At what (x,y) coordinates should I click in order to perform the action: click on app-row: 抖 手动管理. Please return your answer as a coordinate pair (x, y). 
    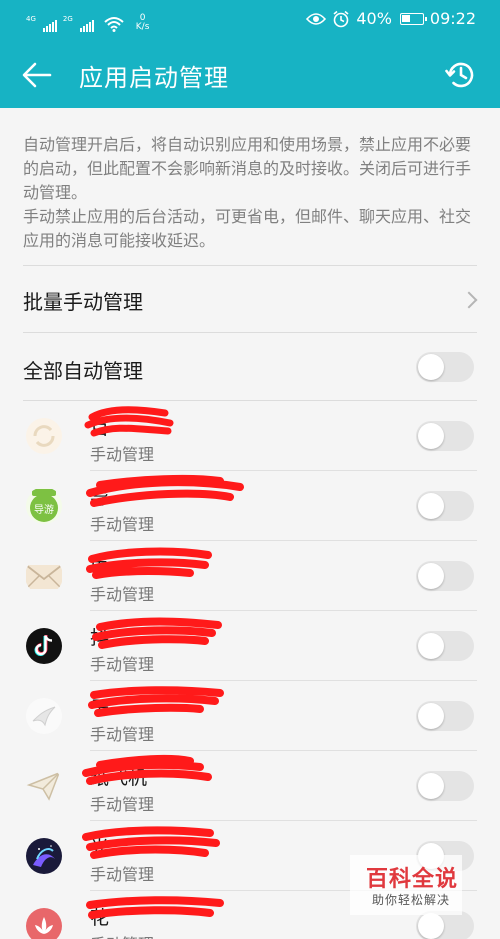
    Looking at the image, I should click on (250, 646).